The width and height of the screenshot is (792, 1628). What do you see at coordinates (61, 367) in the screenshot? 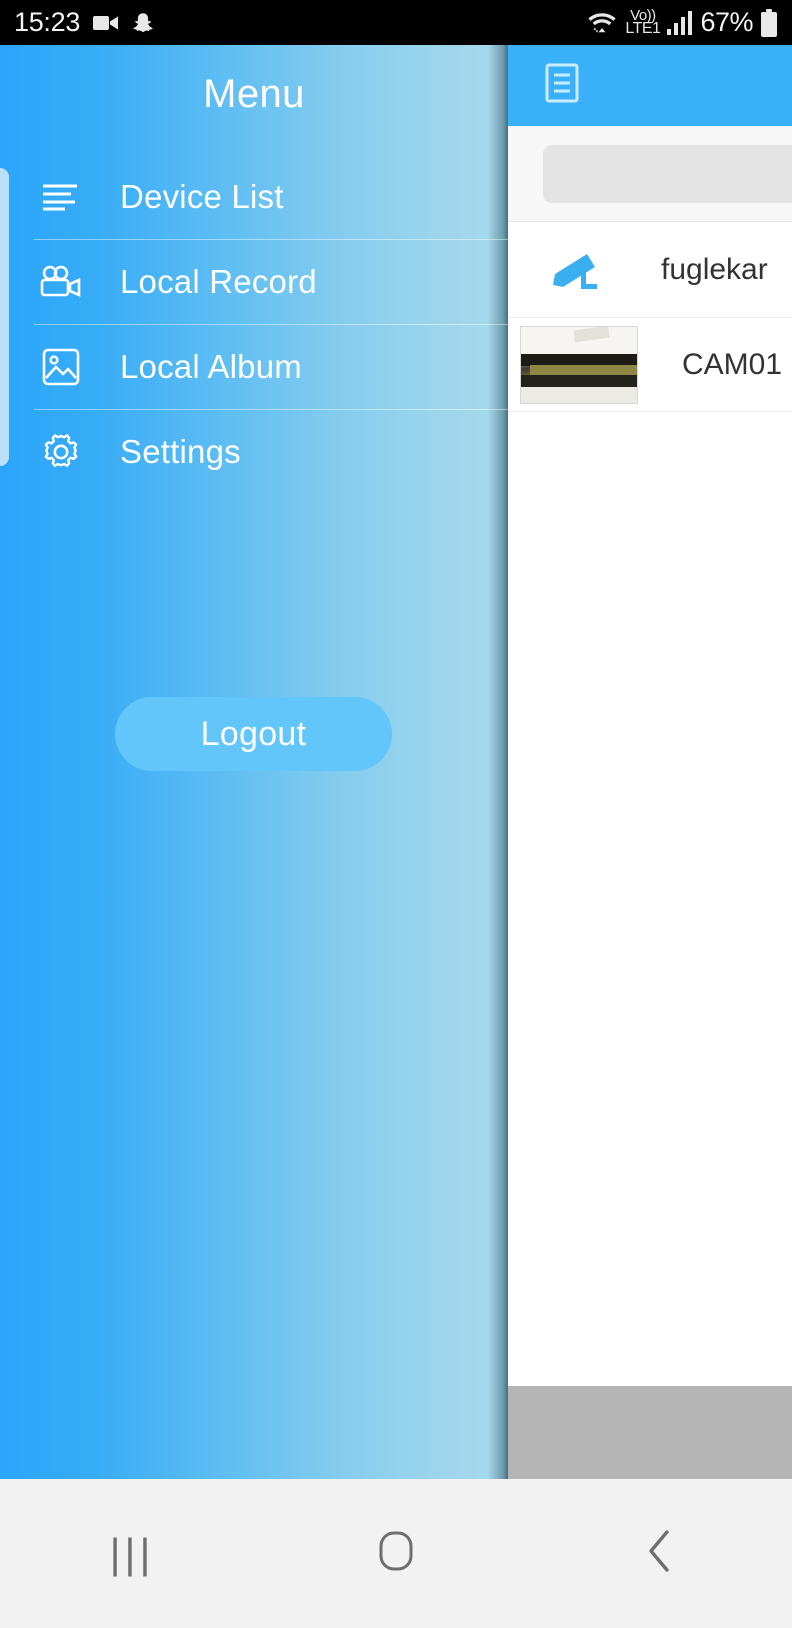
I see `image-icon` at bounding box center [61, 367].